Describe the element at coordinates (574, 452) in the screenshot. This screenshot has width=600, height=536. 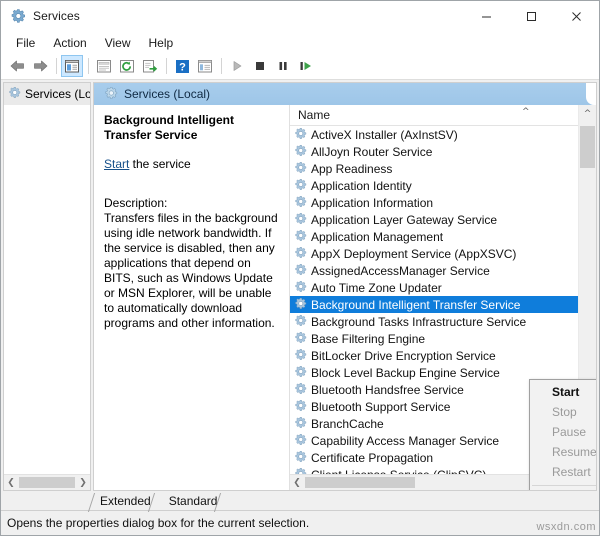
I see `menu-item-label: Resume` at that location.